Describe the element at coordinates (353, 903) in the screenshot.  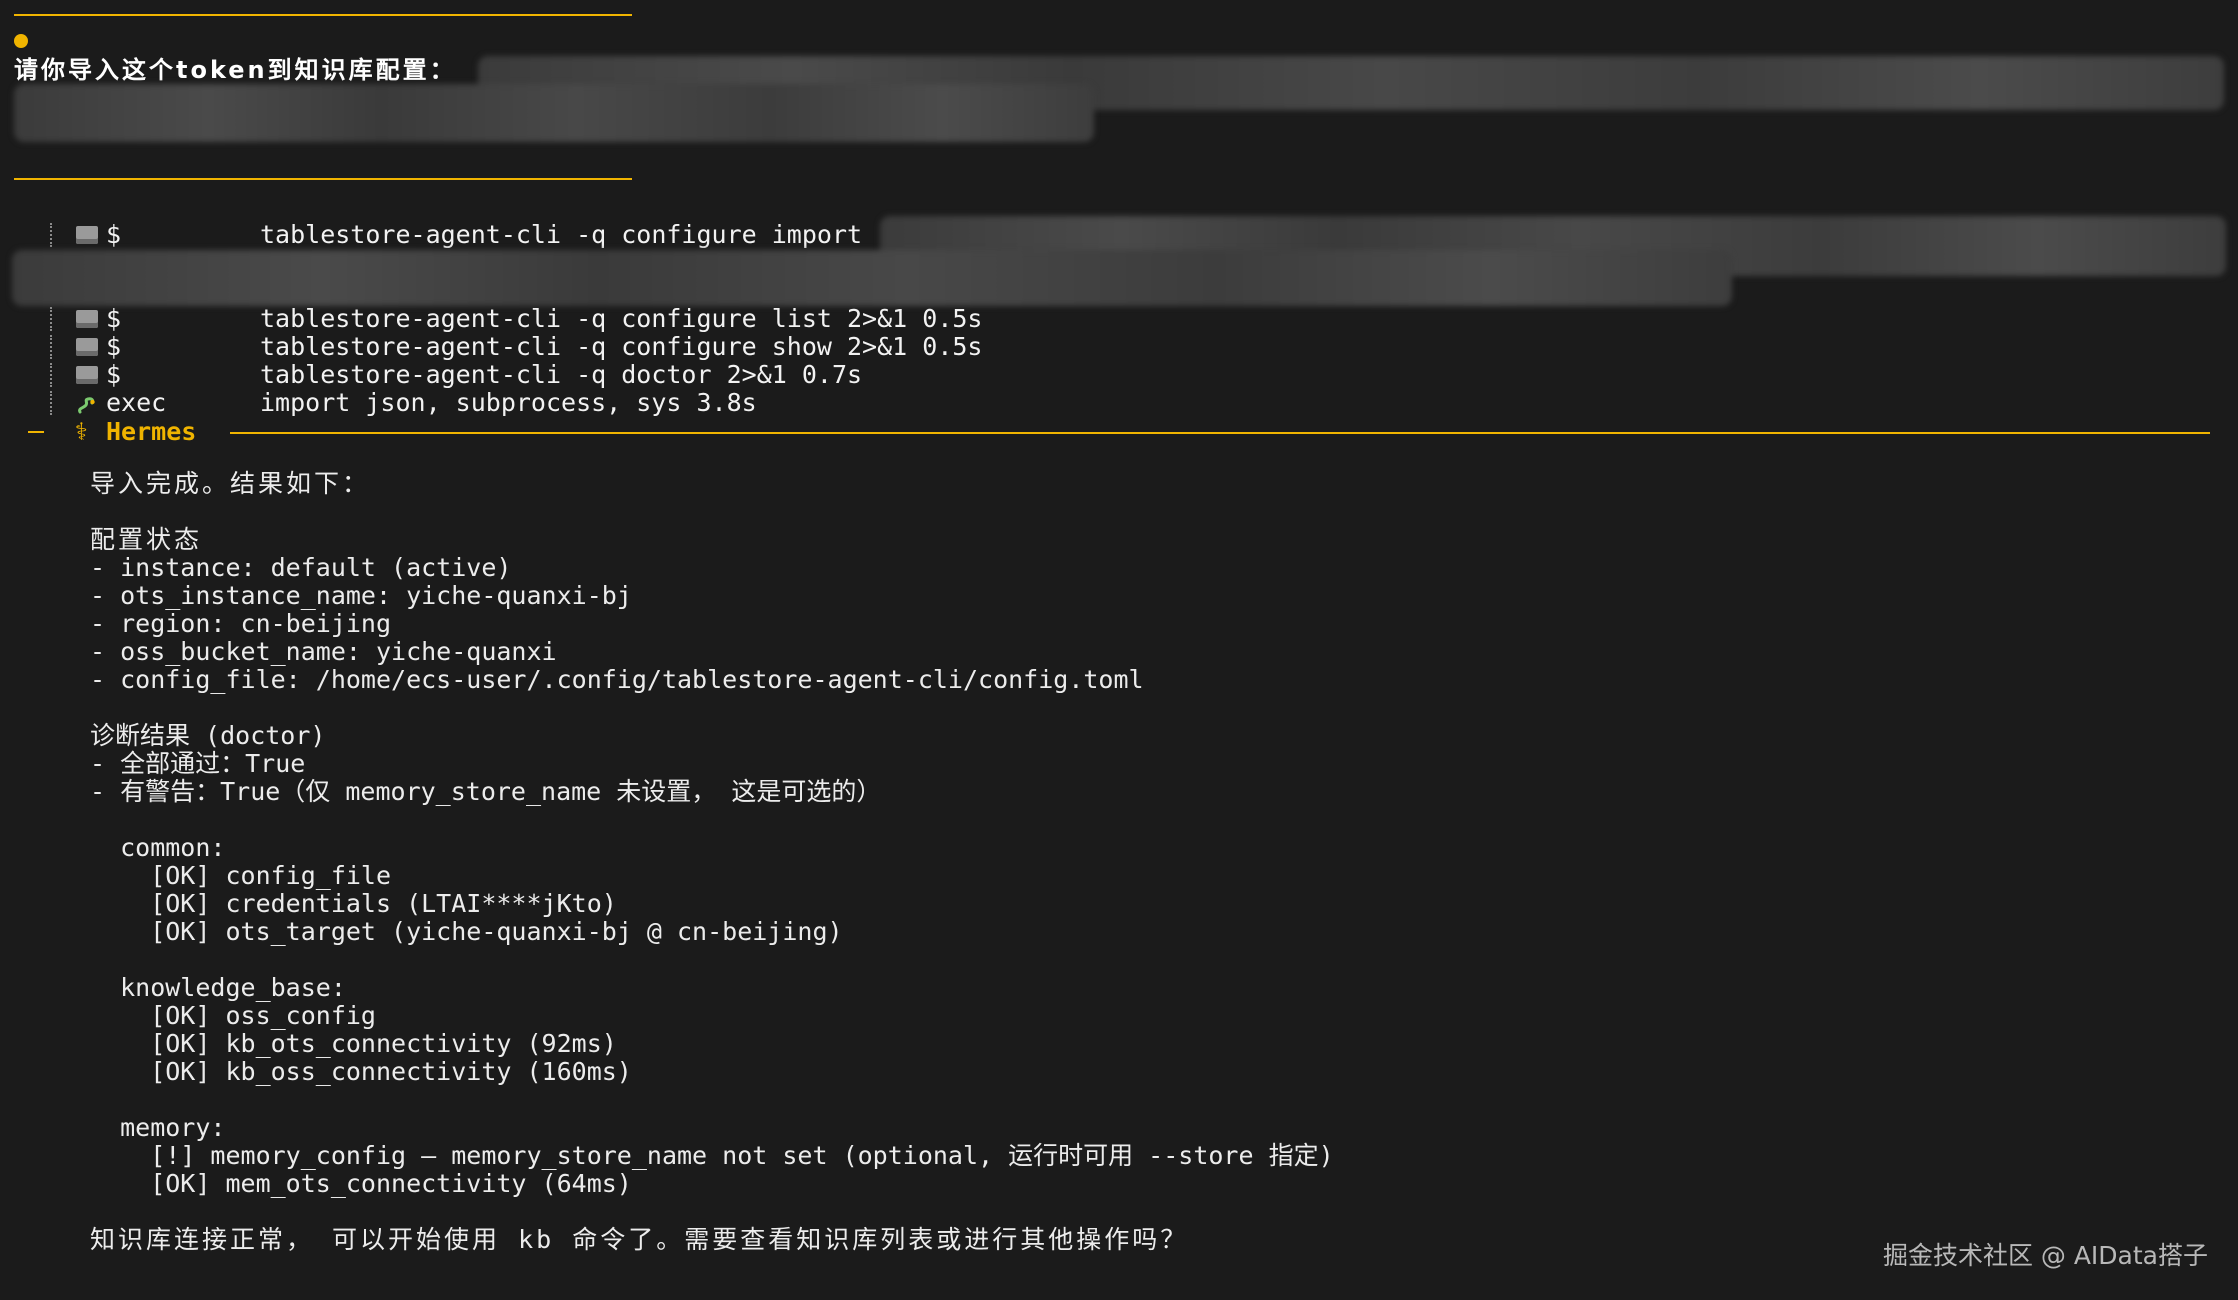
I see `reply-line: [OK] credentials (LTAI****jKto)` at that location.